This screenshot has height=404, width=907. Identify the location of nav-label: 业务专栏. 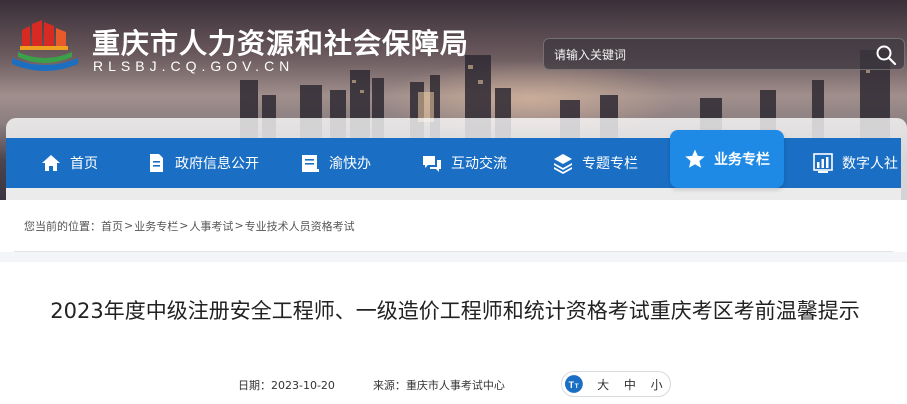
(742, 160).